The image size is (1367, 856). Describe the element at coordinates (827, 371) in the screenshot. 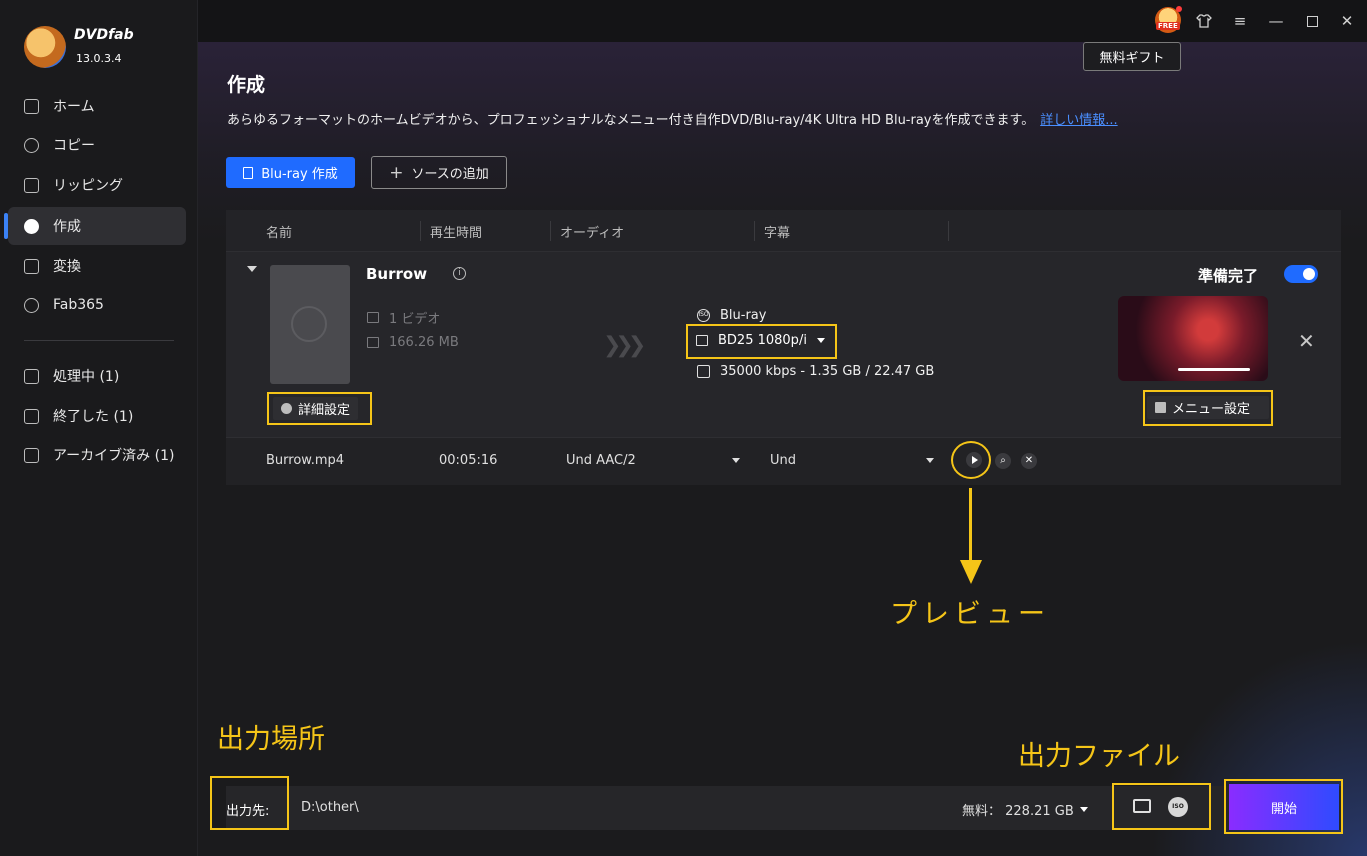

I see `bitrate-info-text: 35000 kbps - 1.35 GB / 22.47 GB` at that location.